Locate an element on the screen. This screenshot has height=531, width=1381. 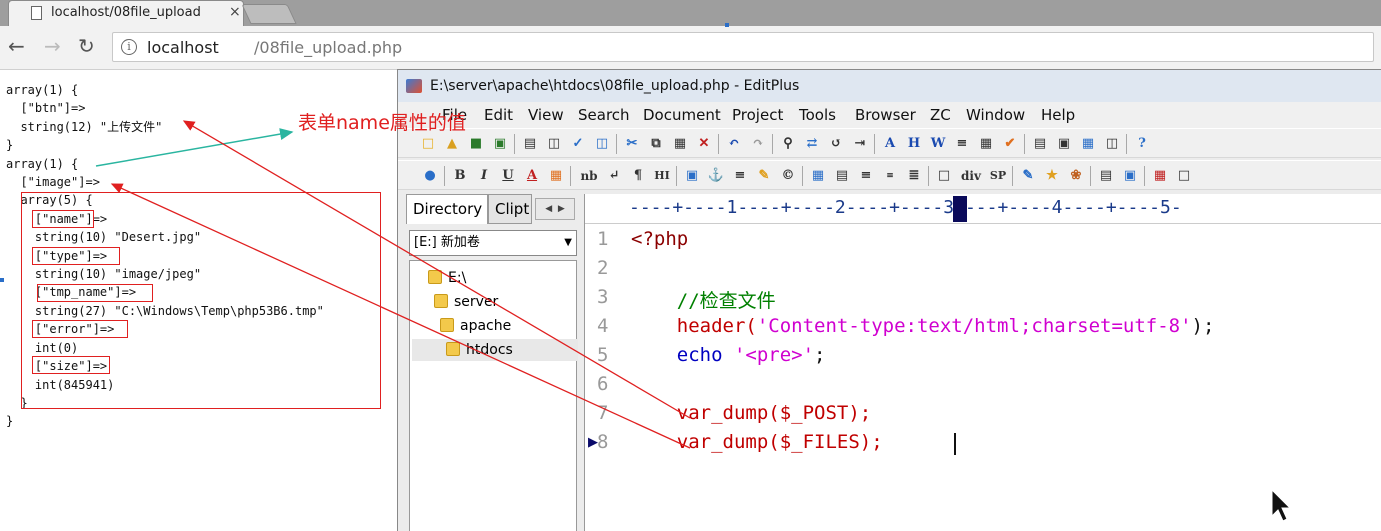
cut-icon: ✂ is located at coordinates (632, 144).